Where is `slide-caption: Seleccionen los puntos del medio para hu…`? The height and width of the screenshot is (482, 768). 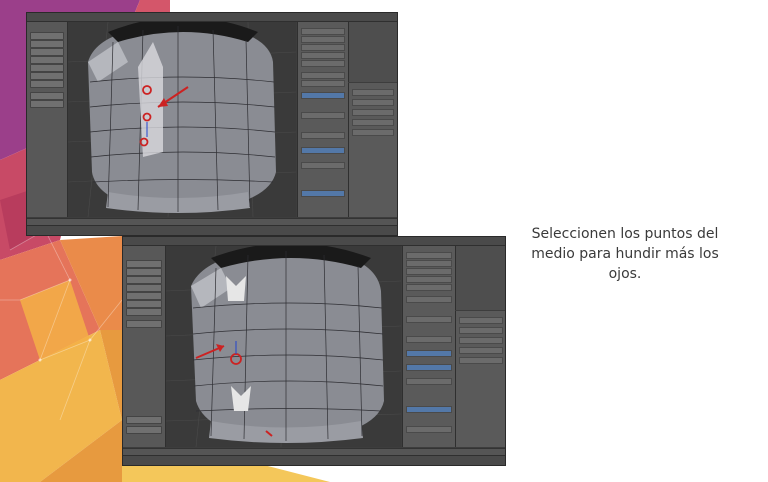
slide-caption: Seleccionen los puntos del medio para hu… is located at coordinates (625, 254).